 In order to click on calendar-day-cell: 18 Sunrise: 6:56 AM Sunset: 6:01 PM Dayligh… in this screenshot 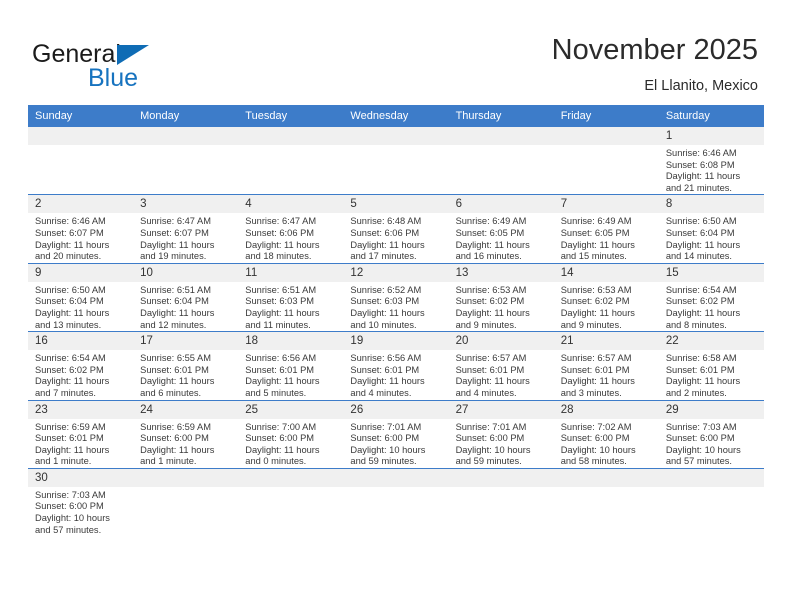, I will do `click(291, 365)`.